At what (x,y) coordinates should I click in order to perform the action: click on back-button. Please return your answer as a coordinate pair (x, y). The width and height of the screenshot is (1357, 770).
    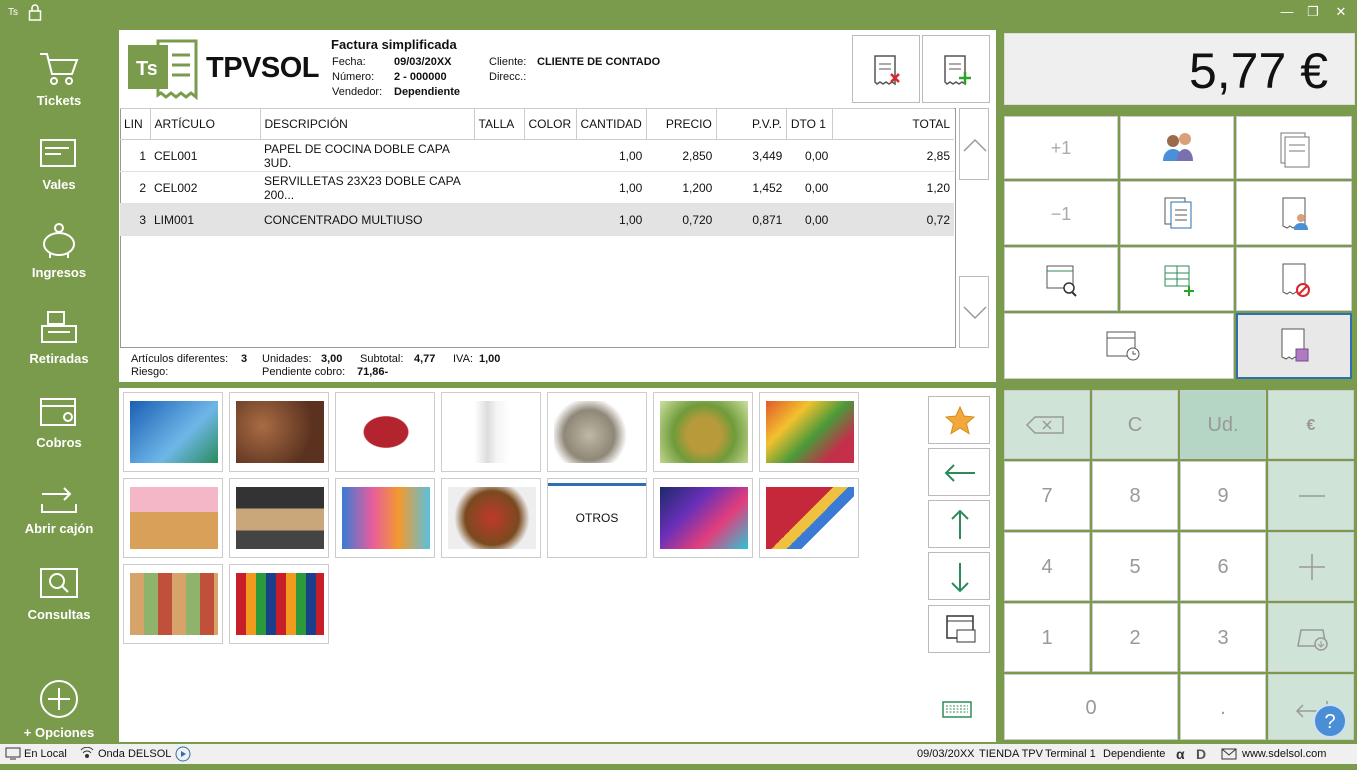
    Looking at the image, I should click on (959, 472).